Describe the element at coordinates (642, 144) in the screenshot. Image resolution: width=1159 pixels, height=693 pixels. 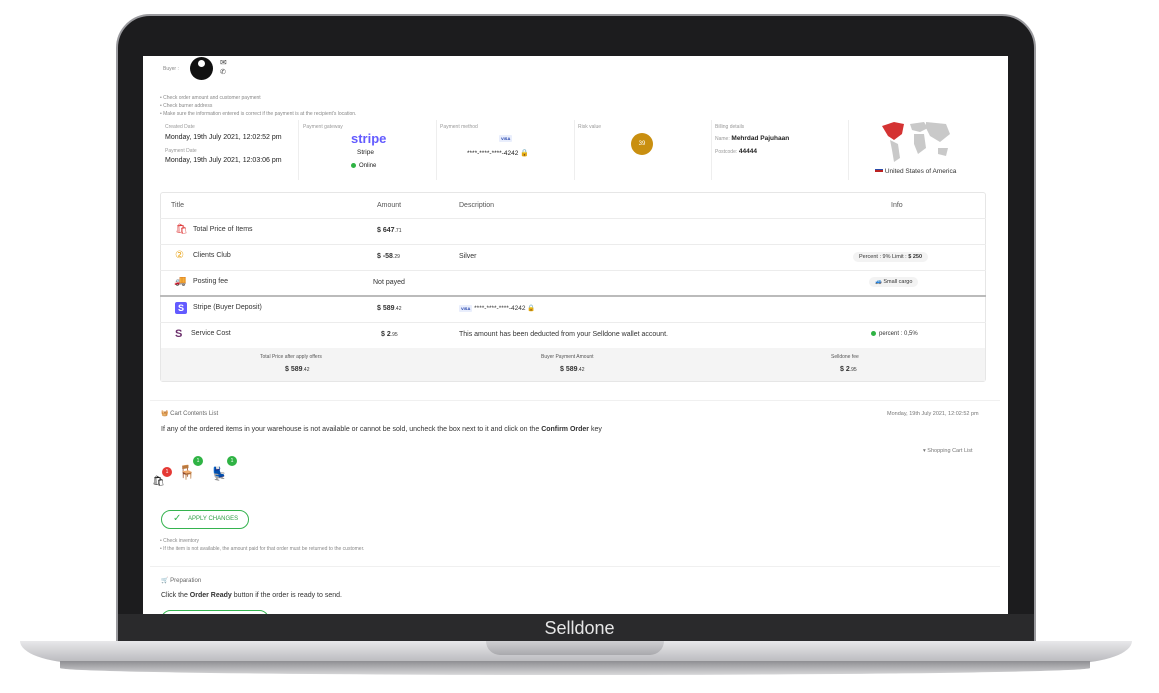
I see `risk-badge: 39` at that location.